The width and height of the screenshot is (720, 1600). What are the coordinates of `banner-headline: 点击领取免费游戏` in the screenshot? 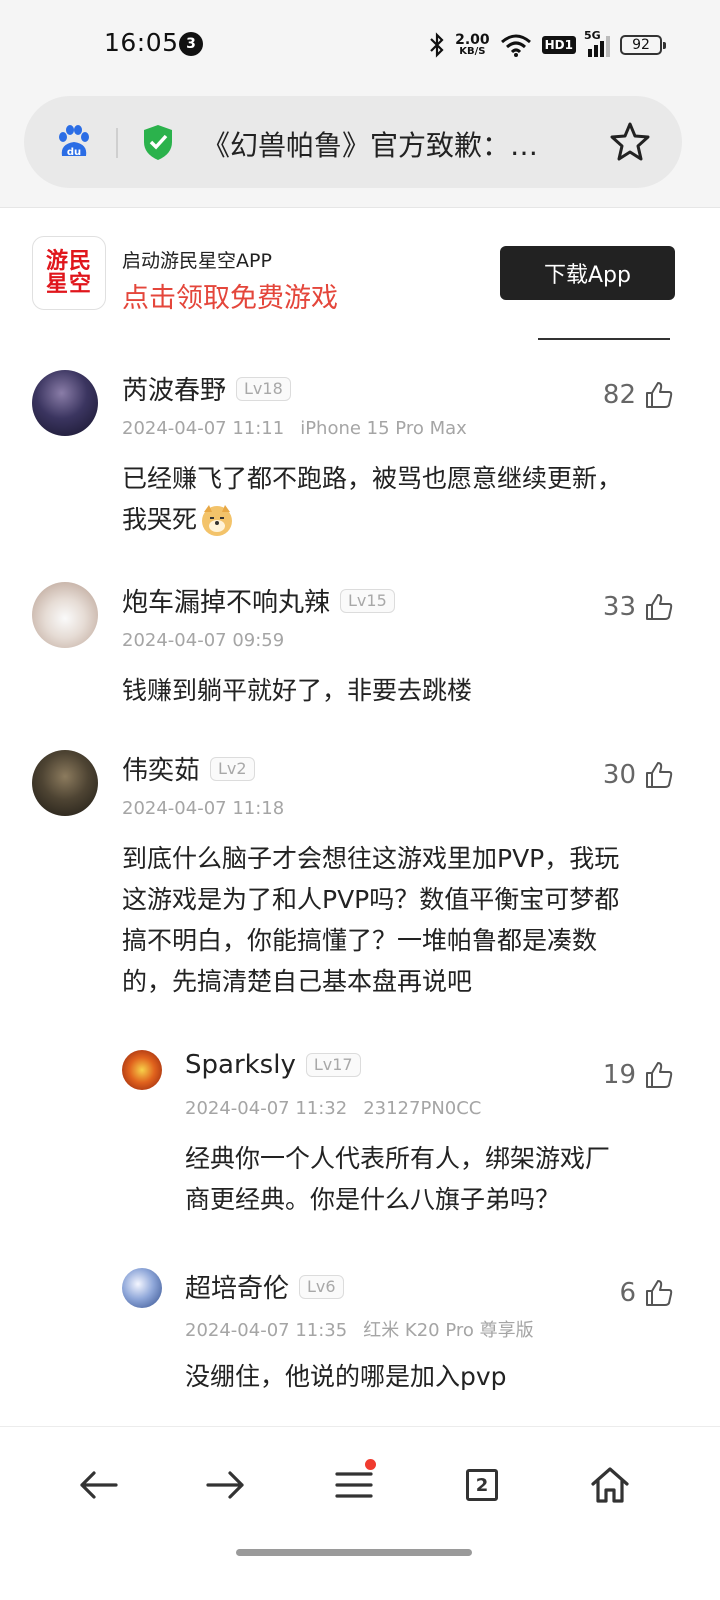 It's located at (230, 298).